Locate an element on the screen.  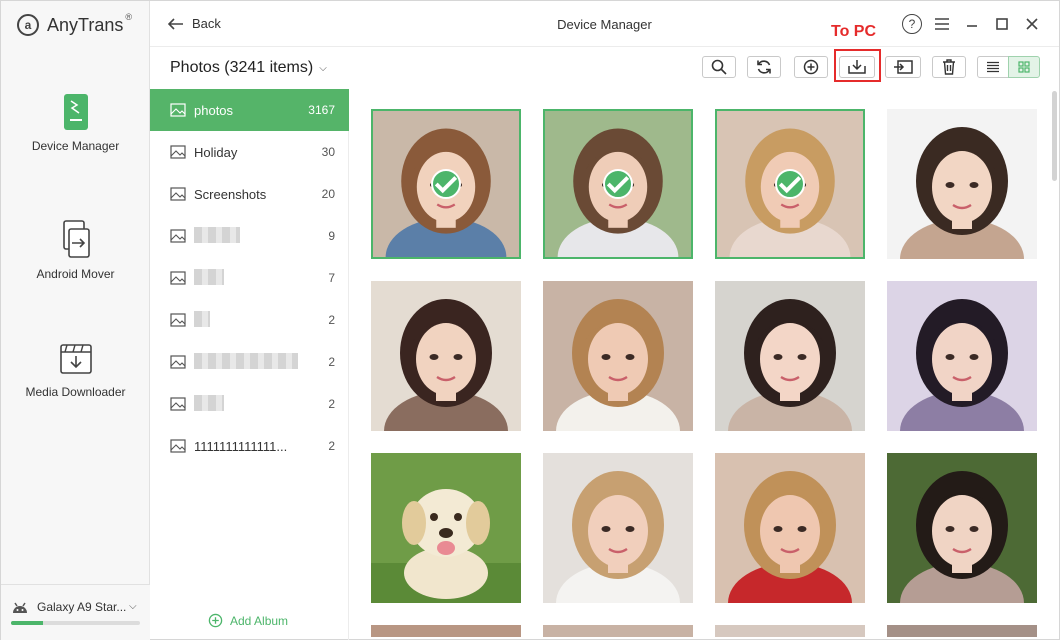
anytrans-logo-icon: a is located at coordinates (28, 25).